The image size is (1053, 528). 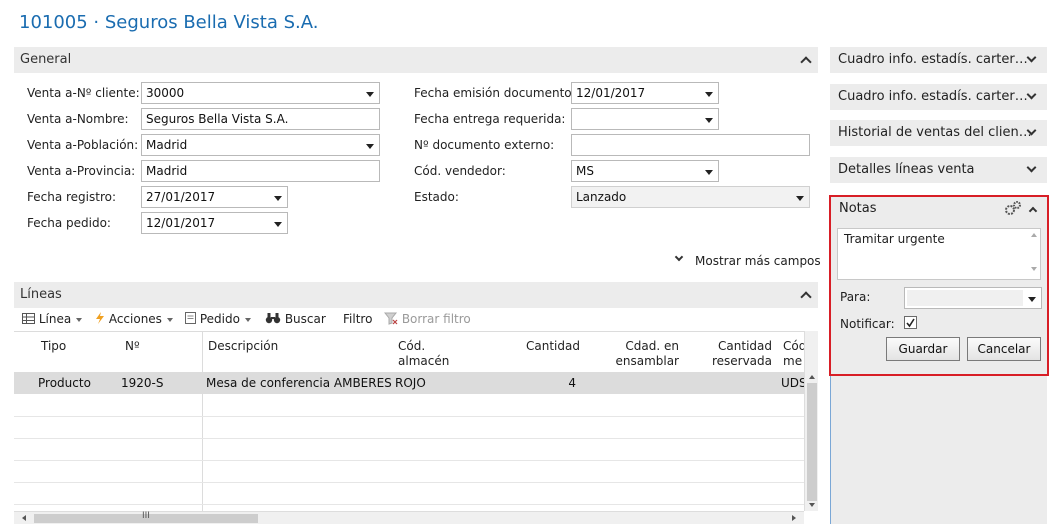 I want to click on cell-unidad: UDS, so click(x=792, y=383).